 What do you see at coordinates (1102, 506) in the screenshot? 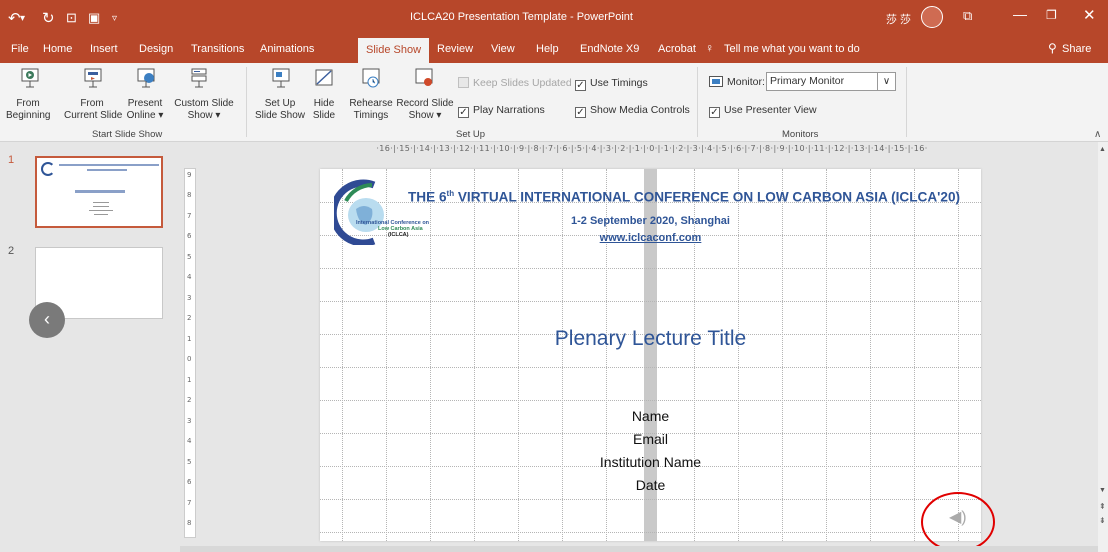
I see `previous-slide-icon: ⇞` at bounding box center [1102, 506].